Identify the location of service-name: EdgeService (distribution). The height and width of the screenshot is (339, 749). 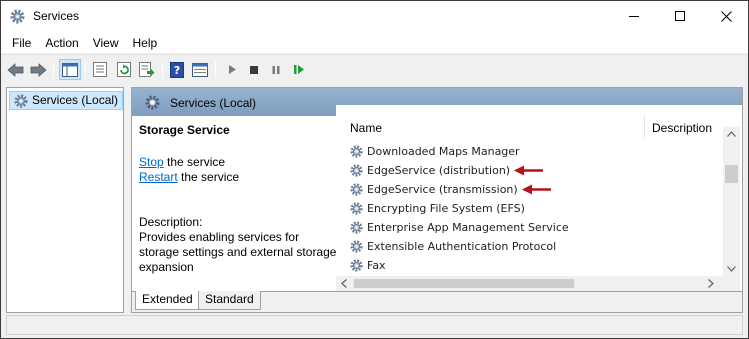
(439, 170).